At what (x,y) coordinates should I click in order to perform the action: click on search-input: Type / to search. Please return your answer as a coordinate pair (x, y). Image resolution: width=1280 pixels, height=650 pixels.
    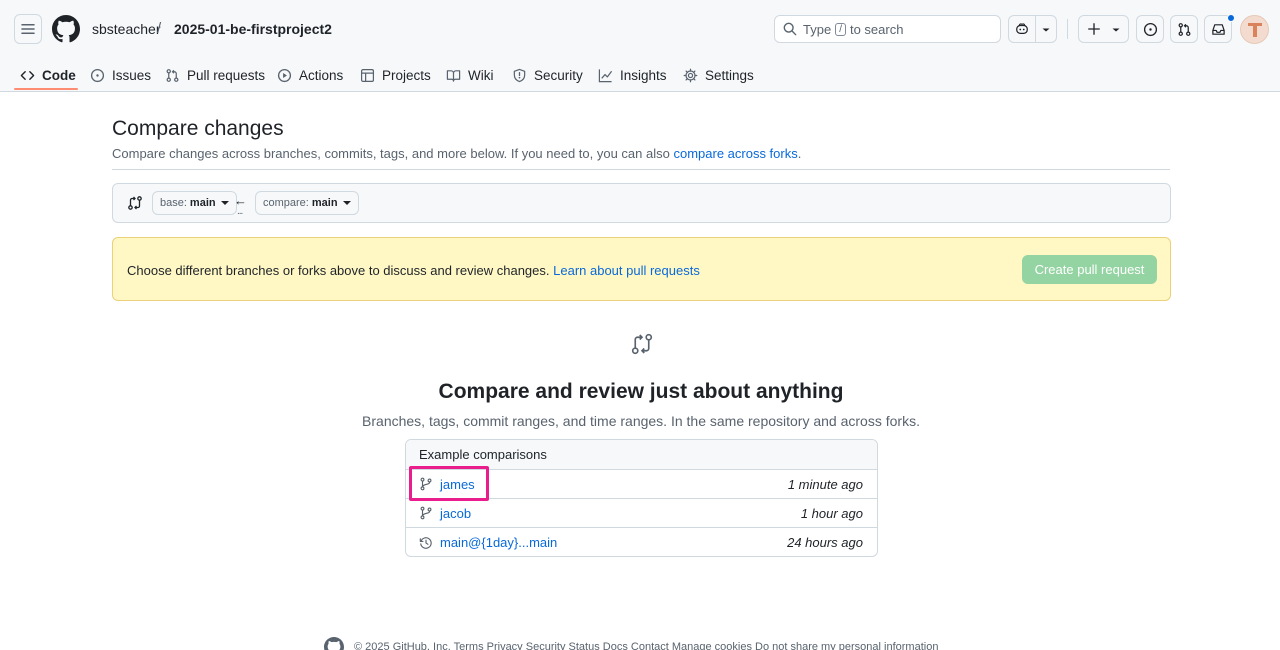
    Looking at the image, I should click on (887, 29).